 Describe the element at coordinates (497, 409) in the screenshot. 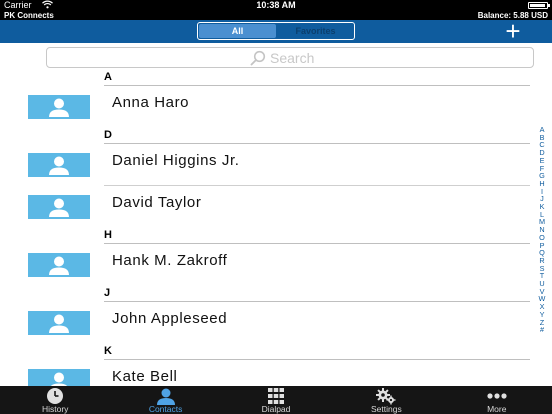

I see `tab-more-label: More` at that location.